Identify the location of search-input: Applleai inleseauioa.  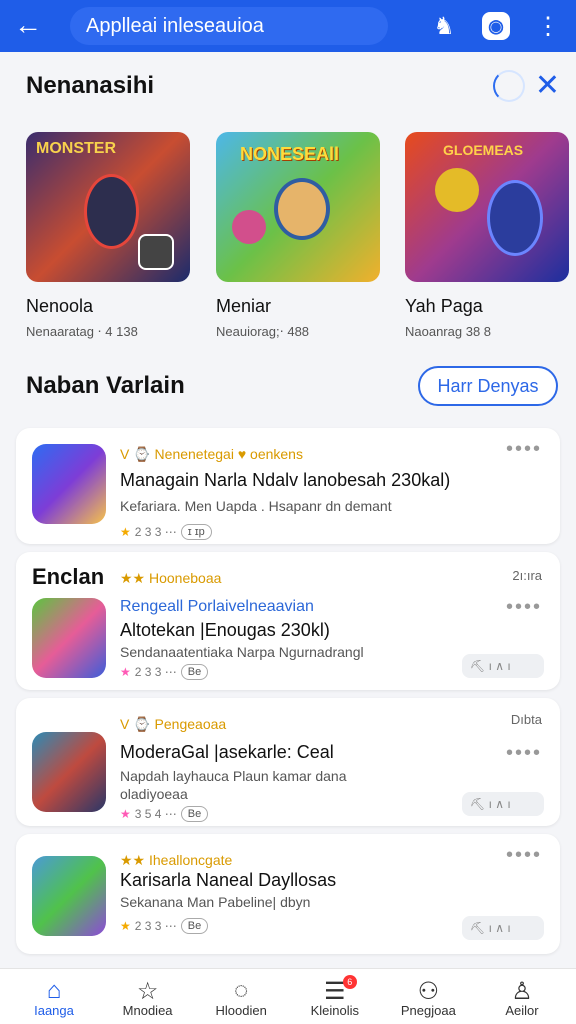
(229, 26).